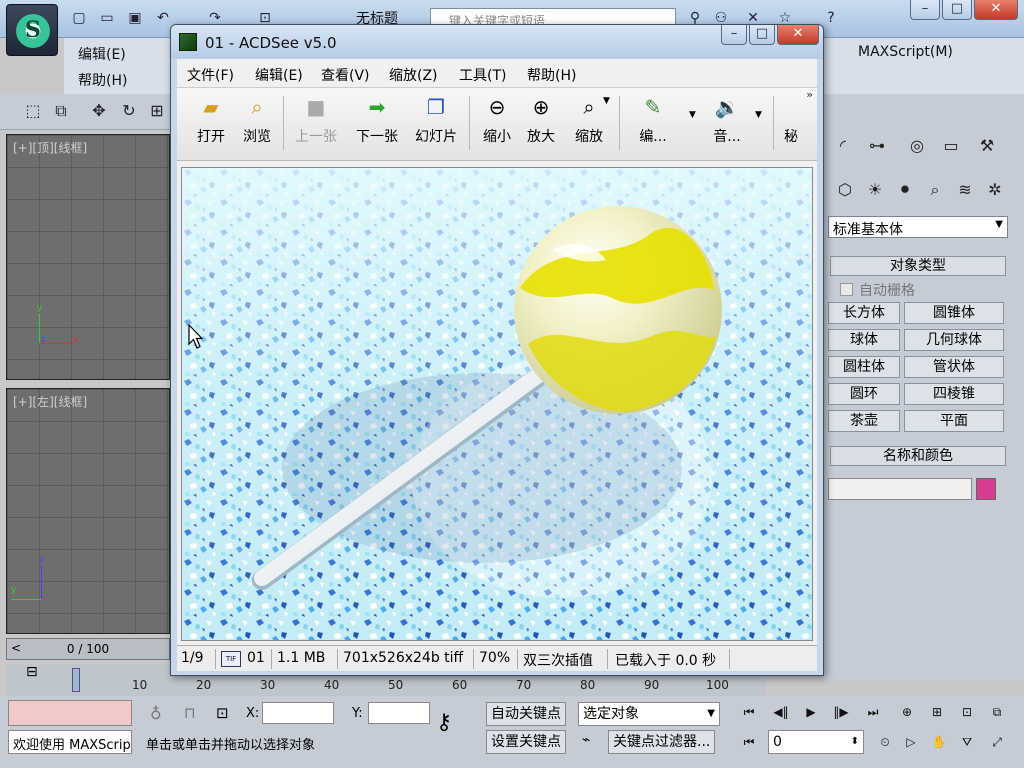 Image resolution: width=1024 pixels, height=768 pixels. What do you see at coordinates (997, 712) in the screenshot?
I see `zoom-all-icon: ⧉` at bounding box center [997, 712].